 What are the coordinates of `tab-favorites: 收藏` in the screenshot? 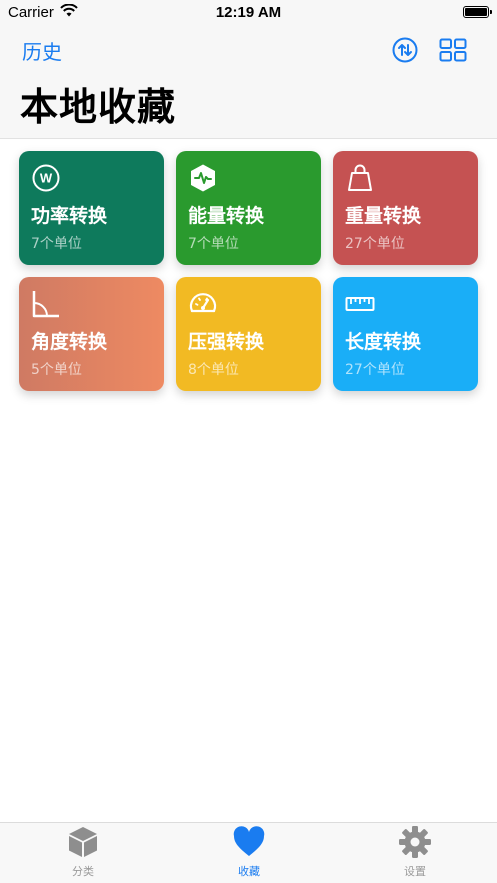 It's located at (249, 853).